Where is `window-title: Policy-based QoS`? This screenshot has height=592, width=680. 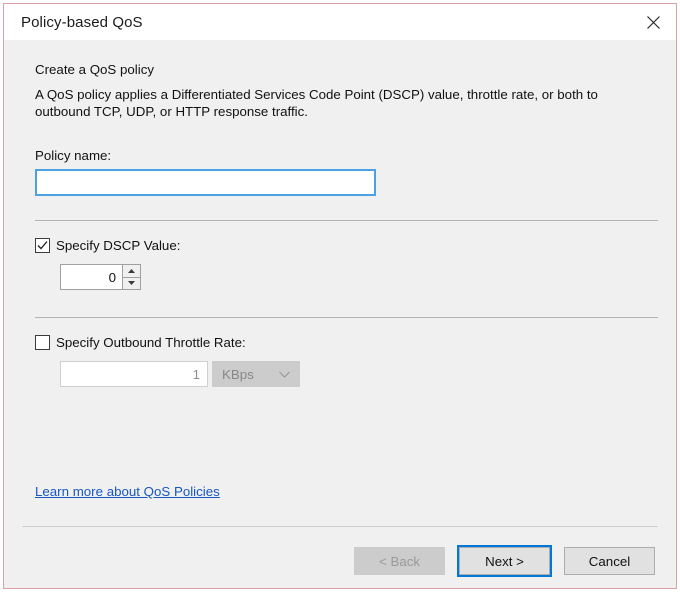
window-title: Policy-based QoS is located at coordinates (82, 22).